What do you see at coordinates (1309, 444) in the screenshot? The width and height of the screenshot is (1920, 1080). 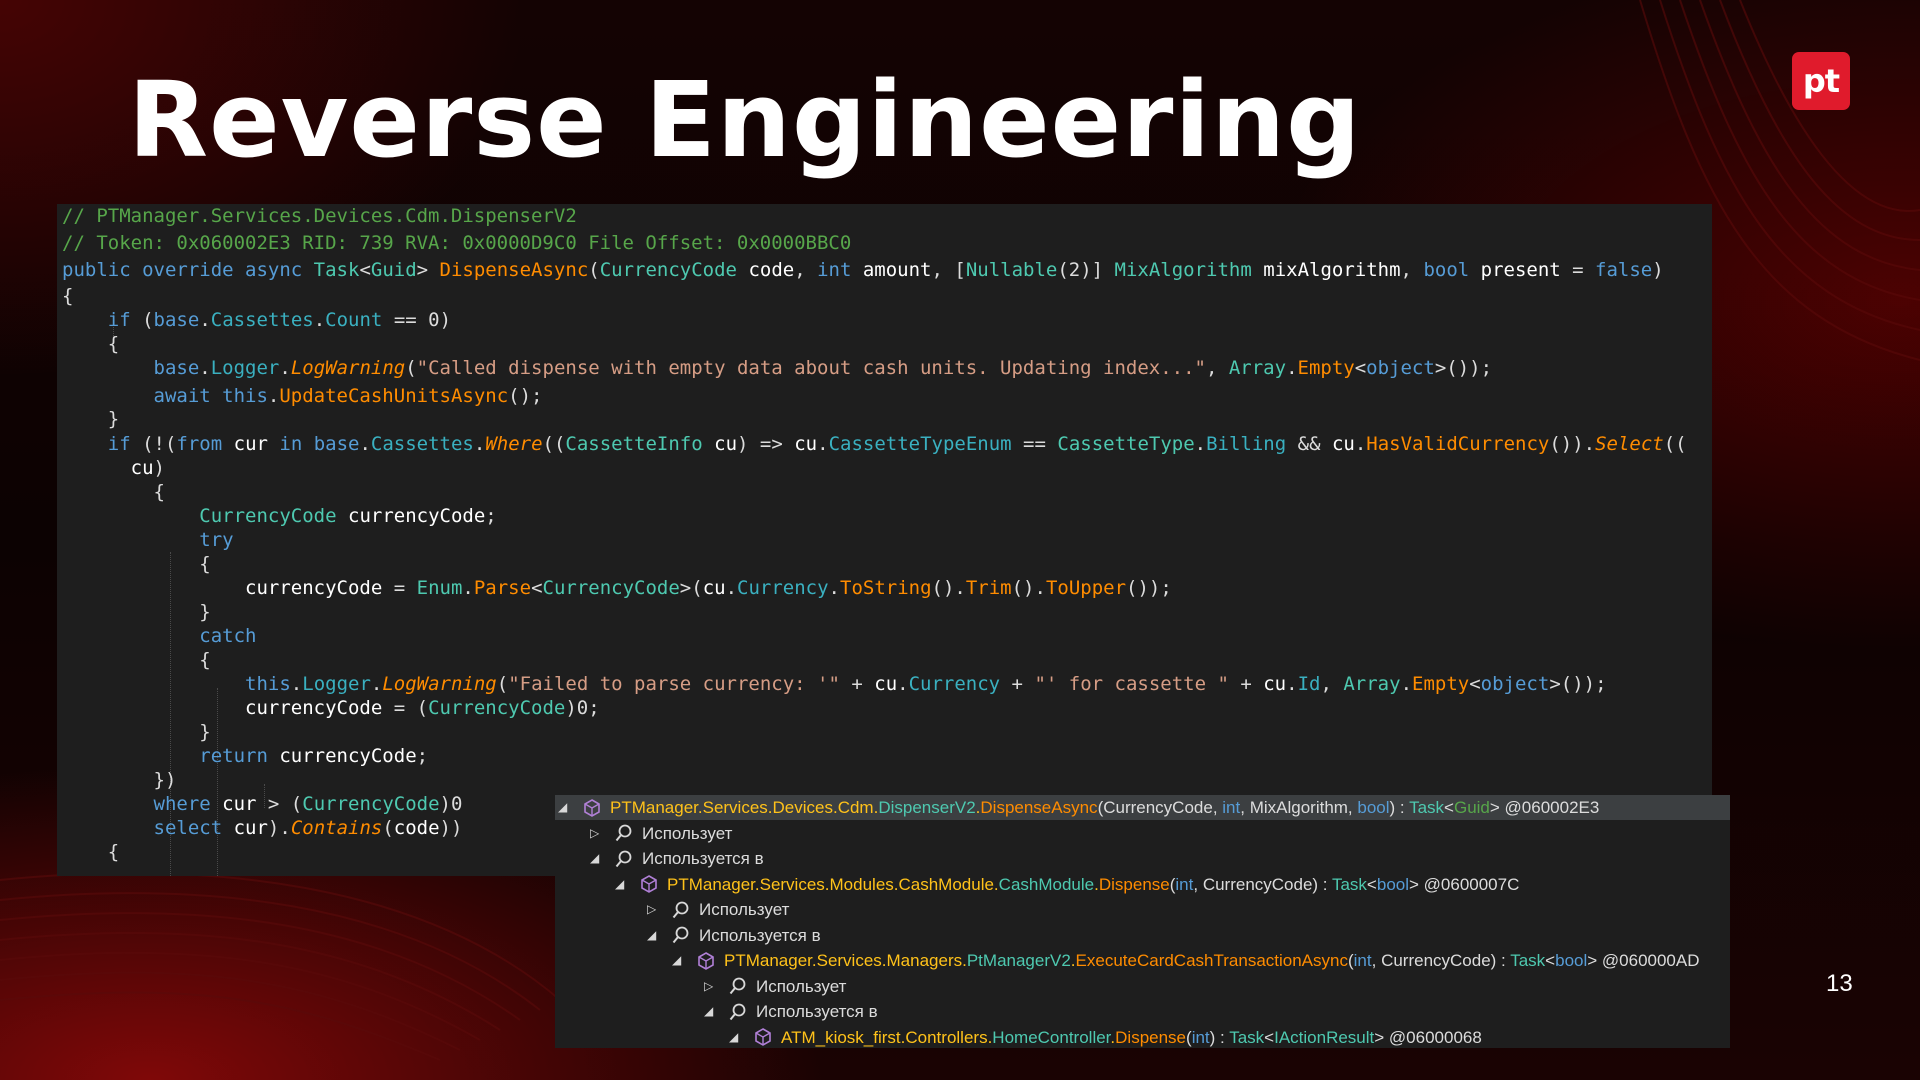 I see `code-token: &&` at bounding box center [1309, 444].